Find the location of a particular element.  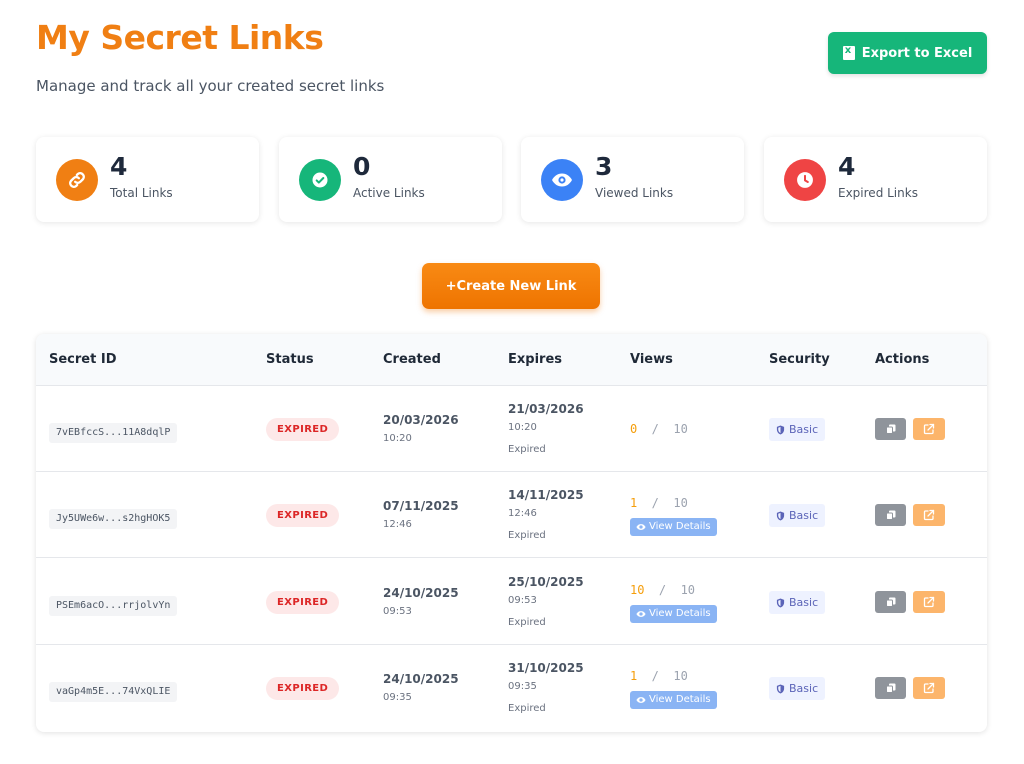

created-date: 20/03/2026 is located at coordinates (421, 420).